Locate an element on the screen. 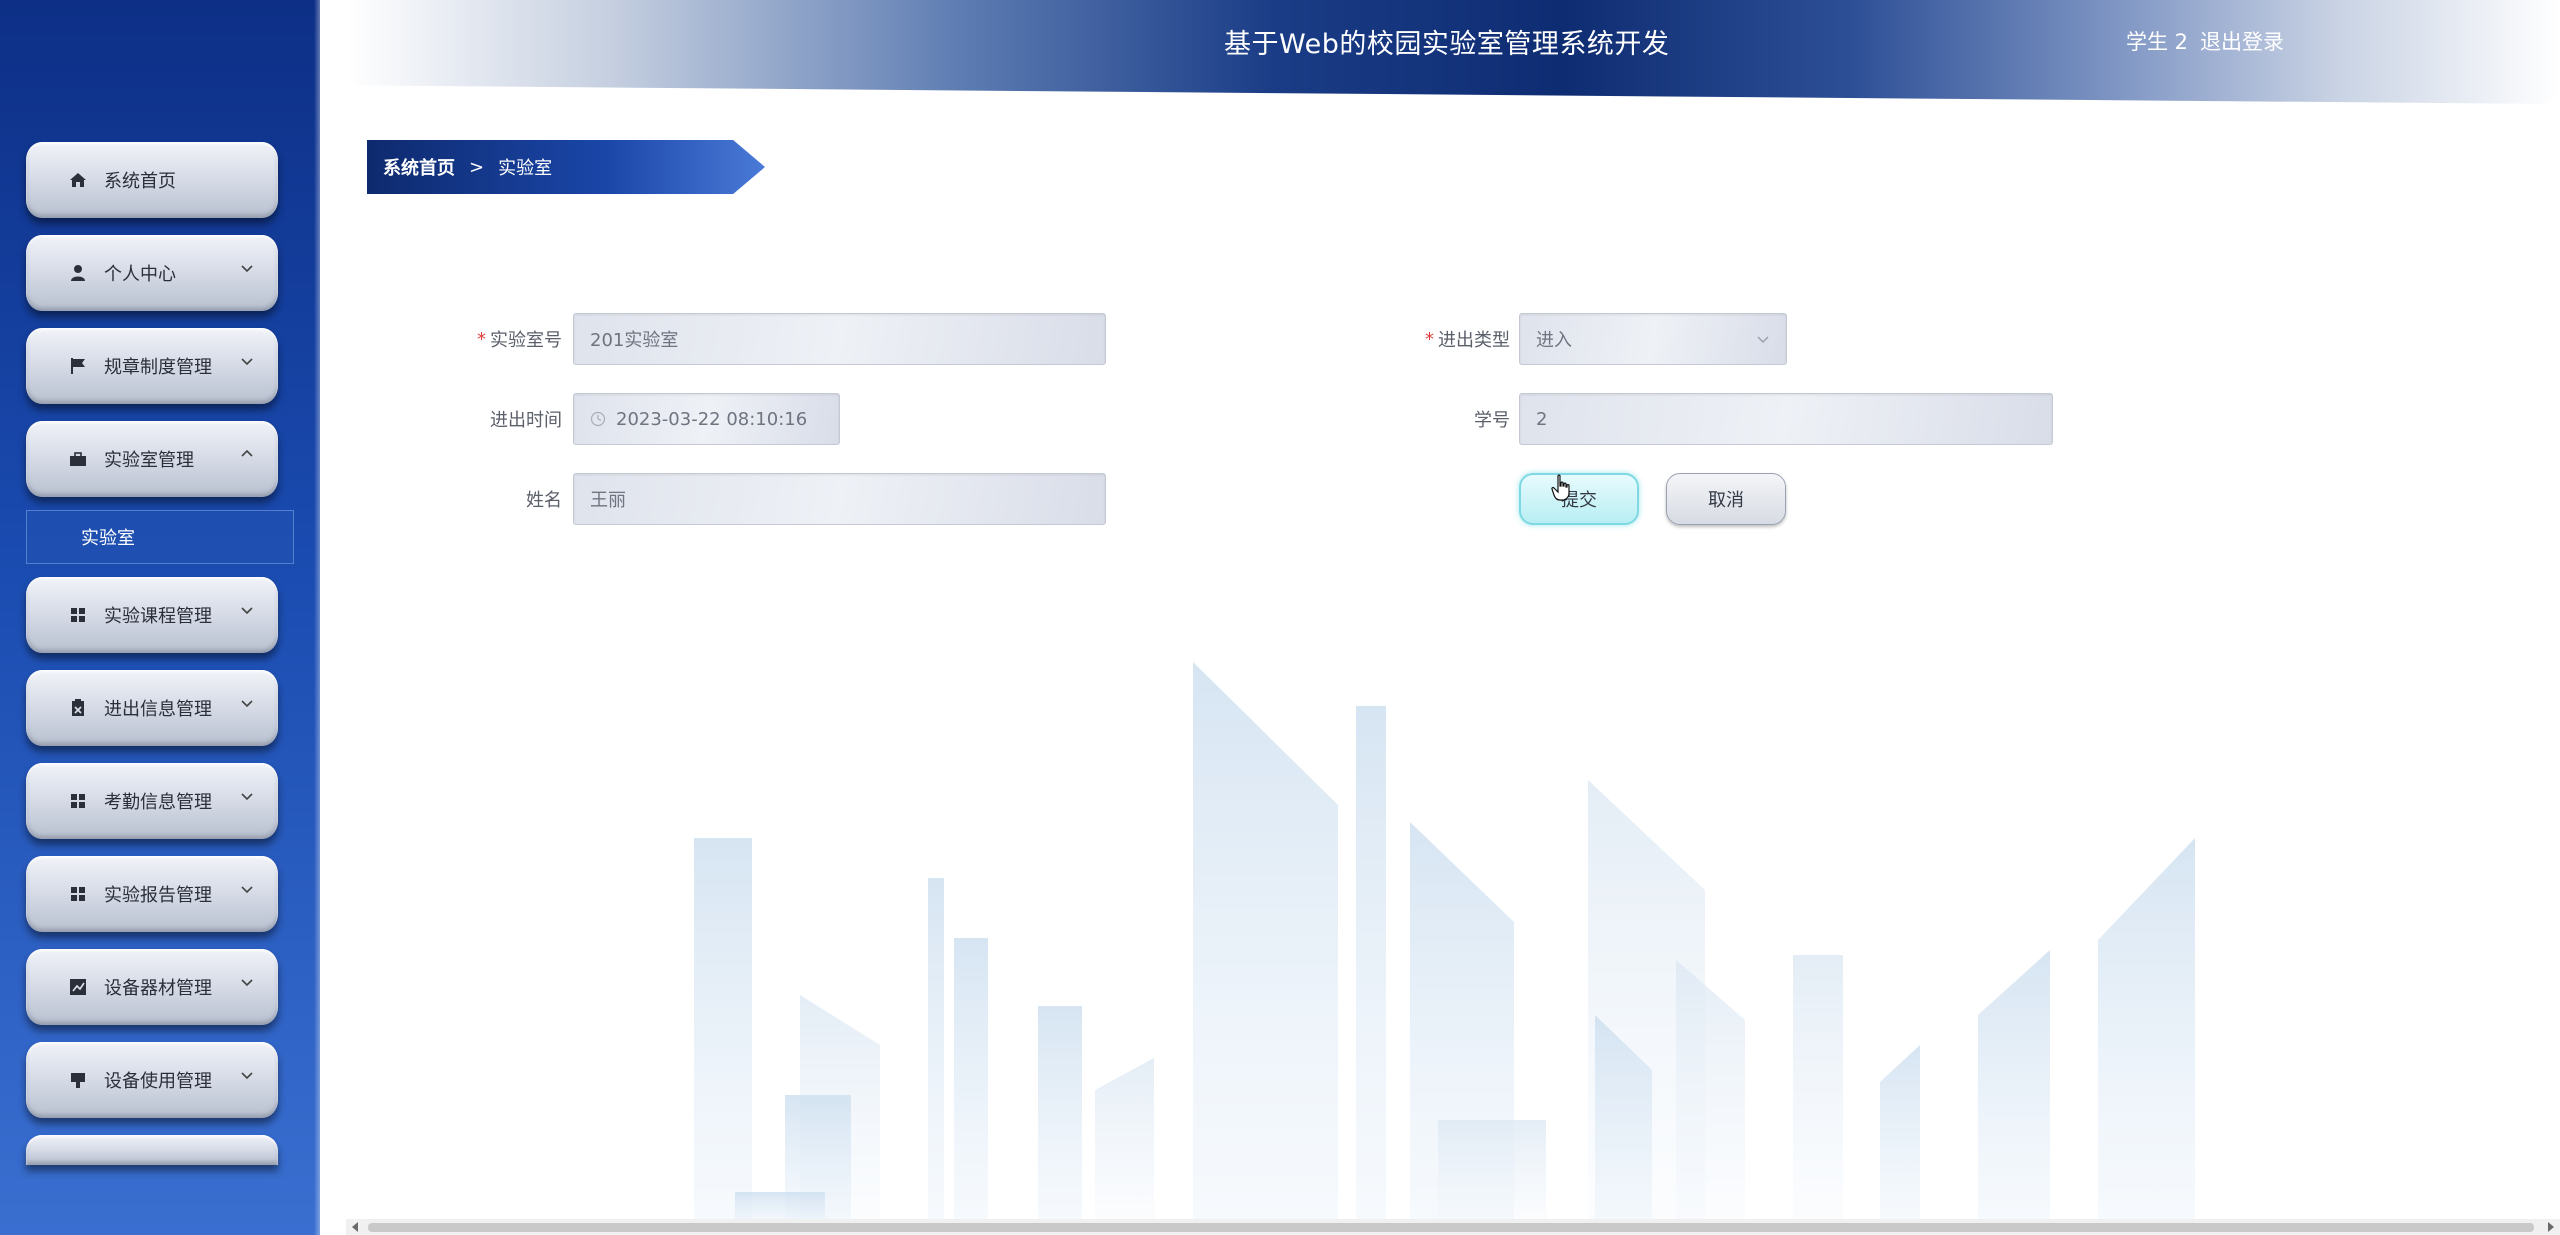 The height and width of the screenshot is (1235, 2560). sidebar-item-regulations: 规章制度管理 is located at coordinates (152, 366).